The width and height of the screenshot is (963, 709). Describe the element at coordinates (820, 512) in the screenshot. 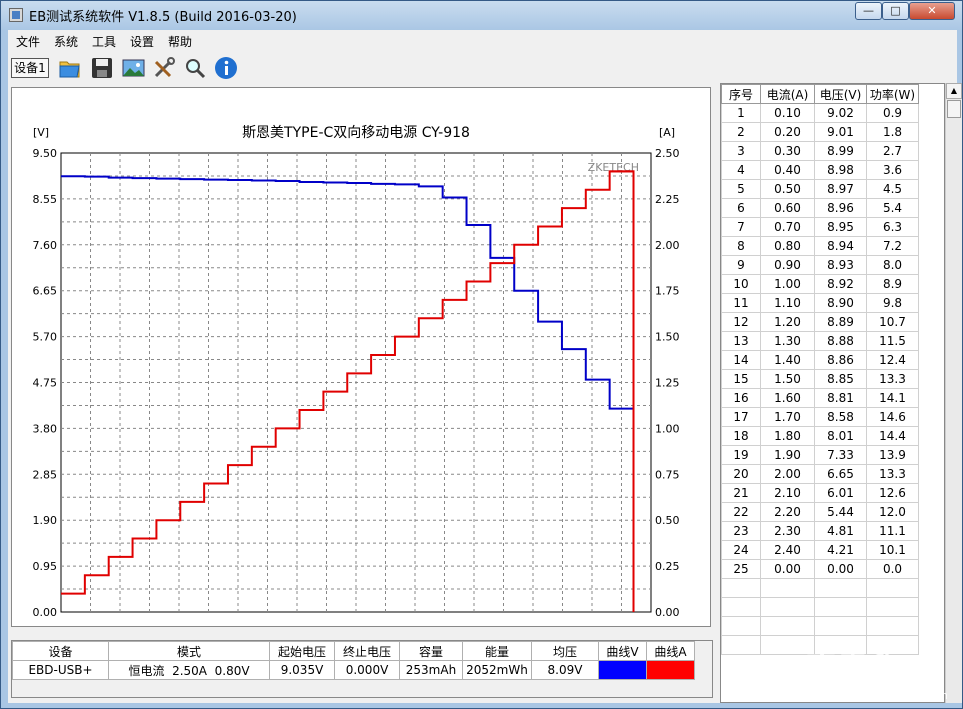

I see `table-row: 22 2.20 5.44 12.0` at that location.